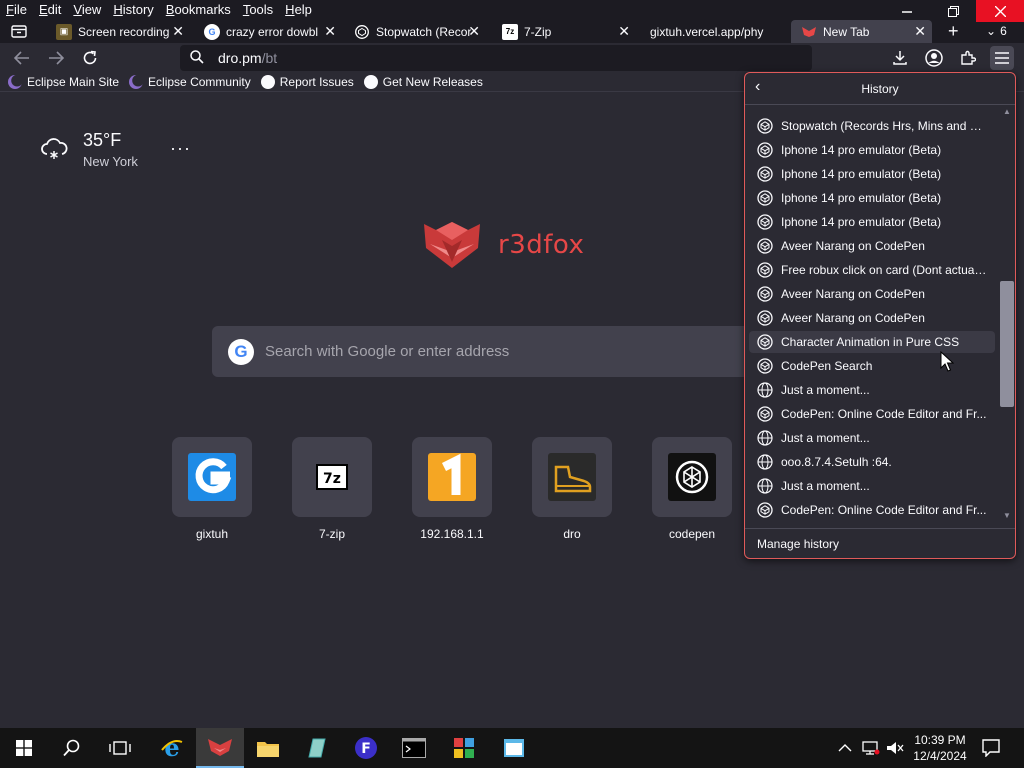 This screenshot has width=1024, height=768. I want to click on globe-icon, so click(765, 438).